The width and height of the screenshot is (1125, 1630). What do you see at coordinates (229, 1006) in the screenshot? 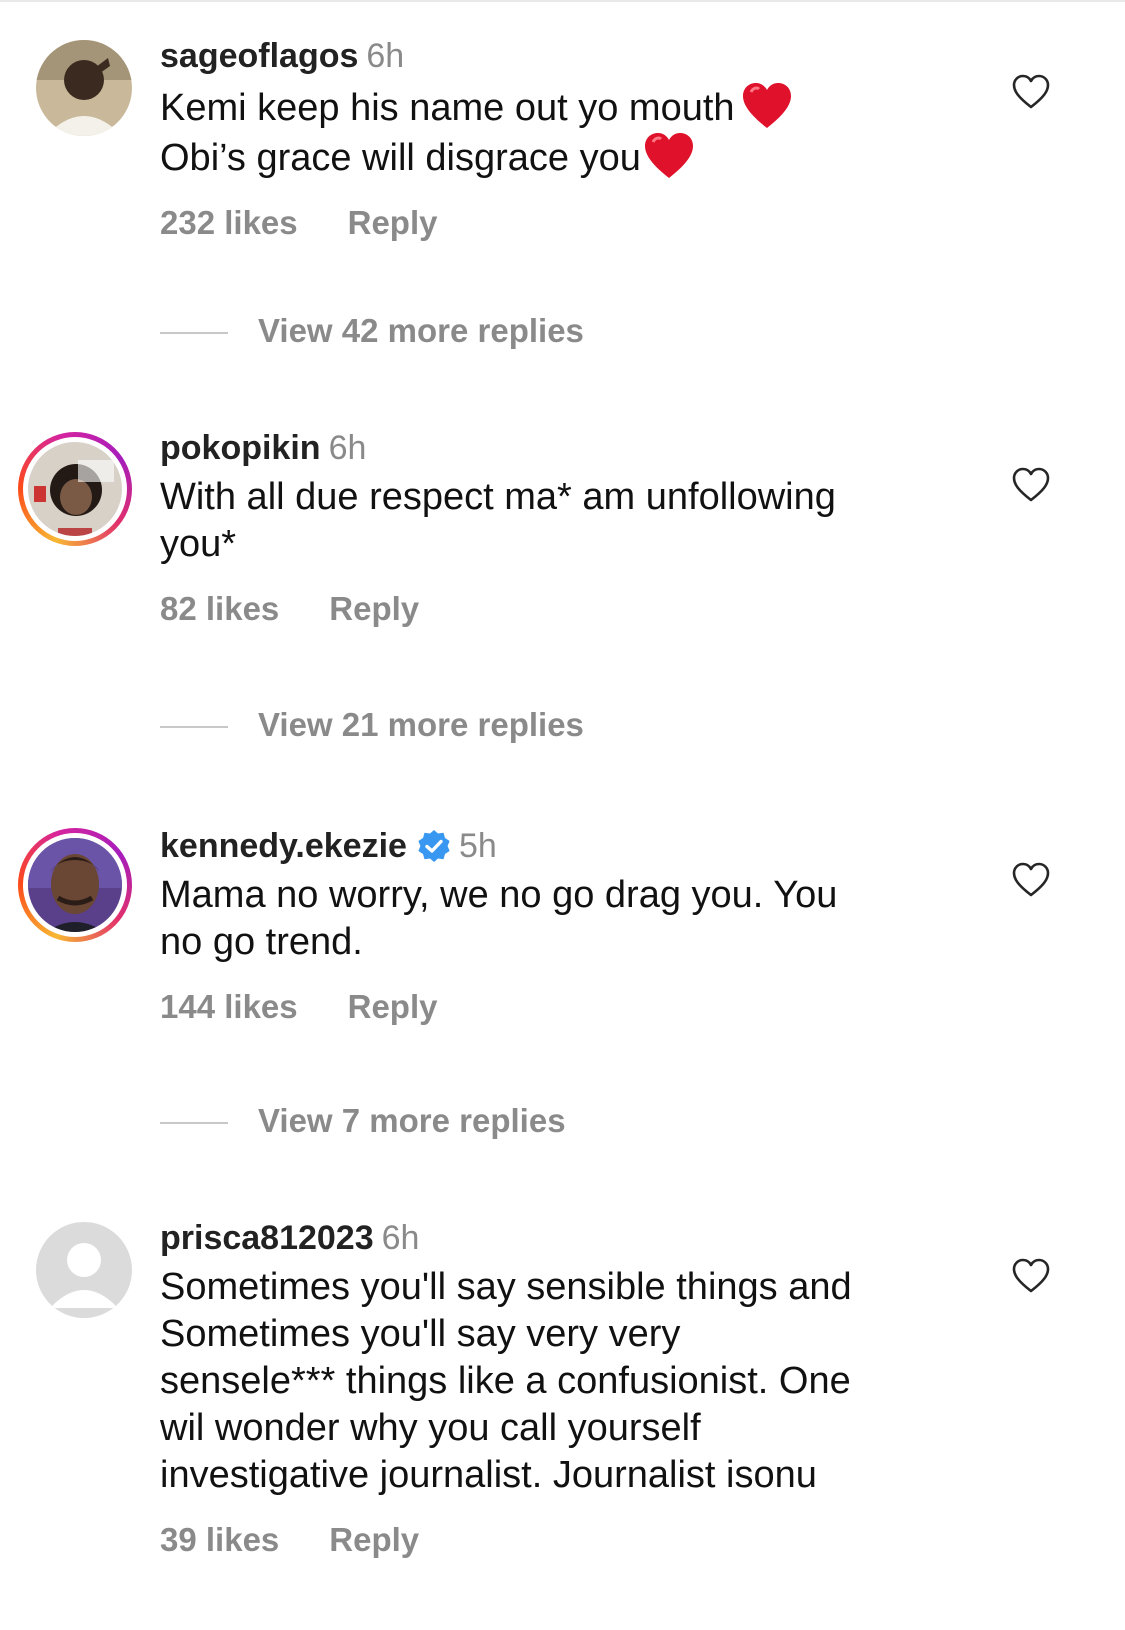
I see `likes-count: 144 likes` at bounding box center [229, 1006].